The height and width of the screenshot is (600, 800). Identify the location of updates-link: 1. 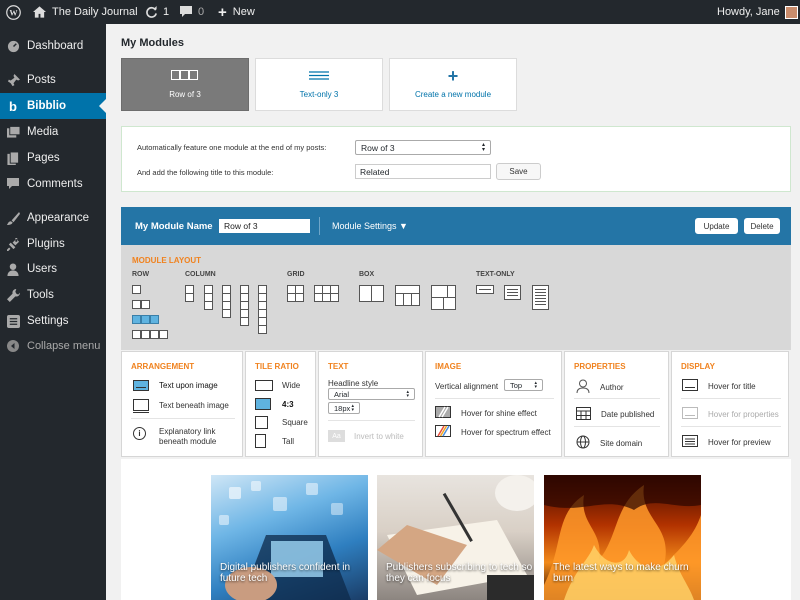
(157, 12).